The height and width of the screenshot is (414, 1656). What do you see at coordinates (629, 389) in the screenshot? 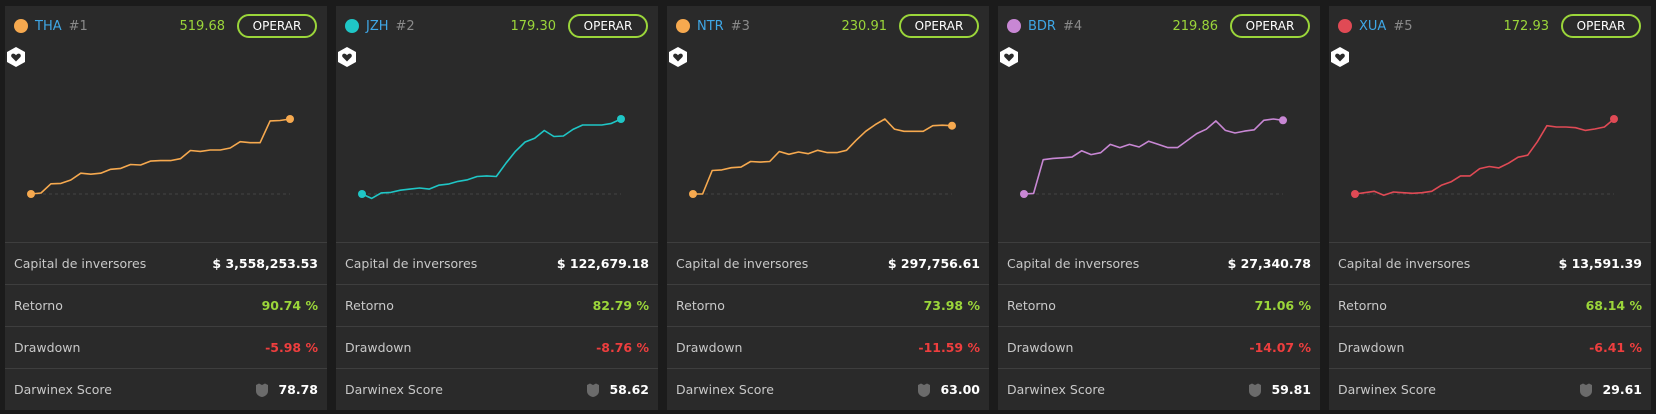
I see `darwinex-score-value: 58.62` at bounding box center [629, 389].